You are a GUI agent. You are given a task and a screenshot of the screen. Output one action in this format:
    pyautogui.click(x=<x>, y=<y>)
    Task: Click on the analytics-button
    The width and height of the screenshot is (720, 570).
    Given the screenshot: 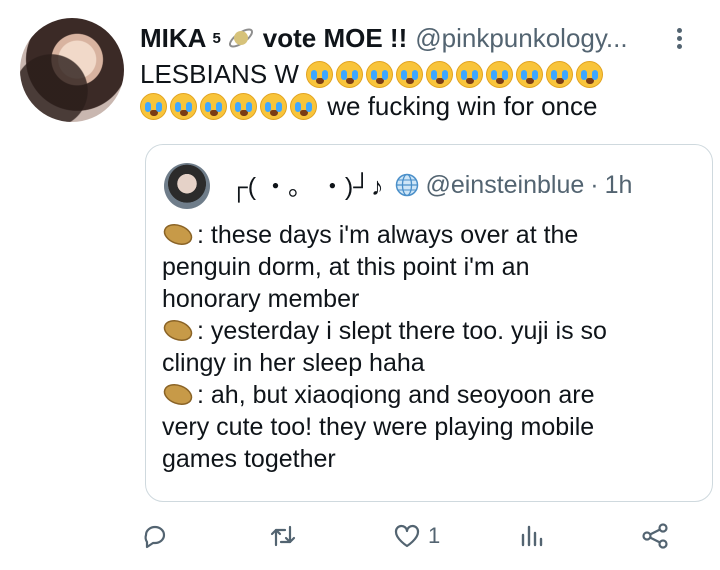 What is the action you would take?
    pyautogui.click(x=531, y=536)
    